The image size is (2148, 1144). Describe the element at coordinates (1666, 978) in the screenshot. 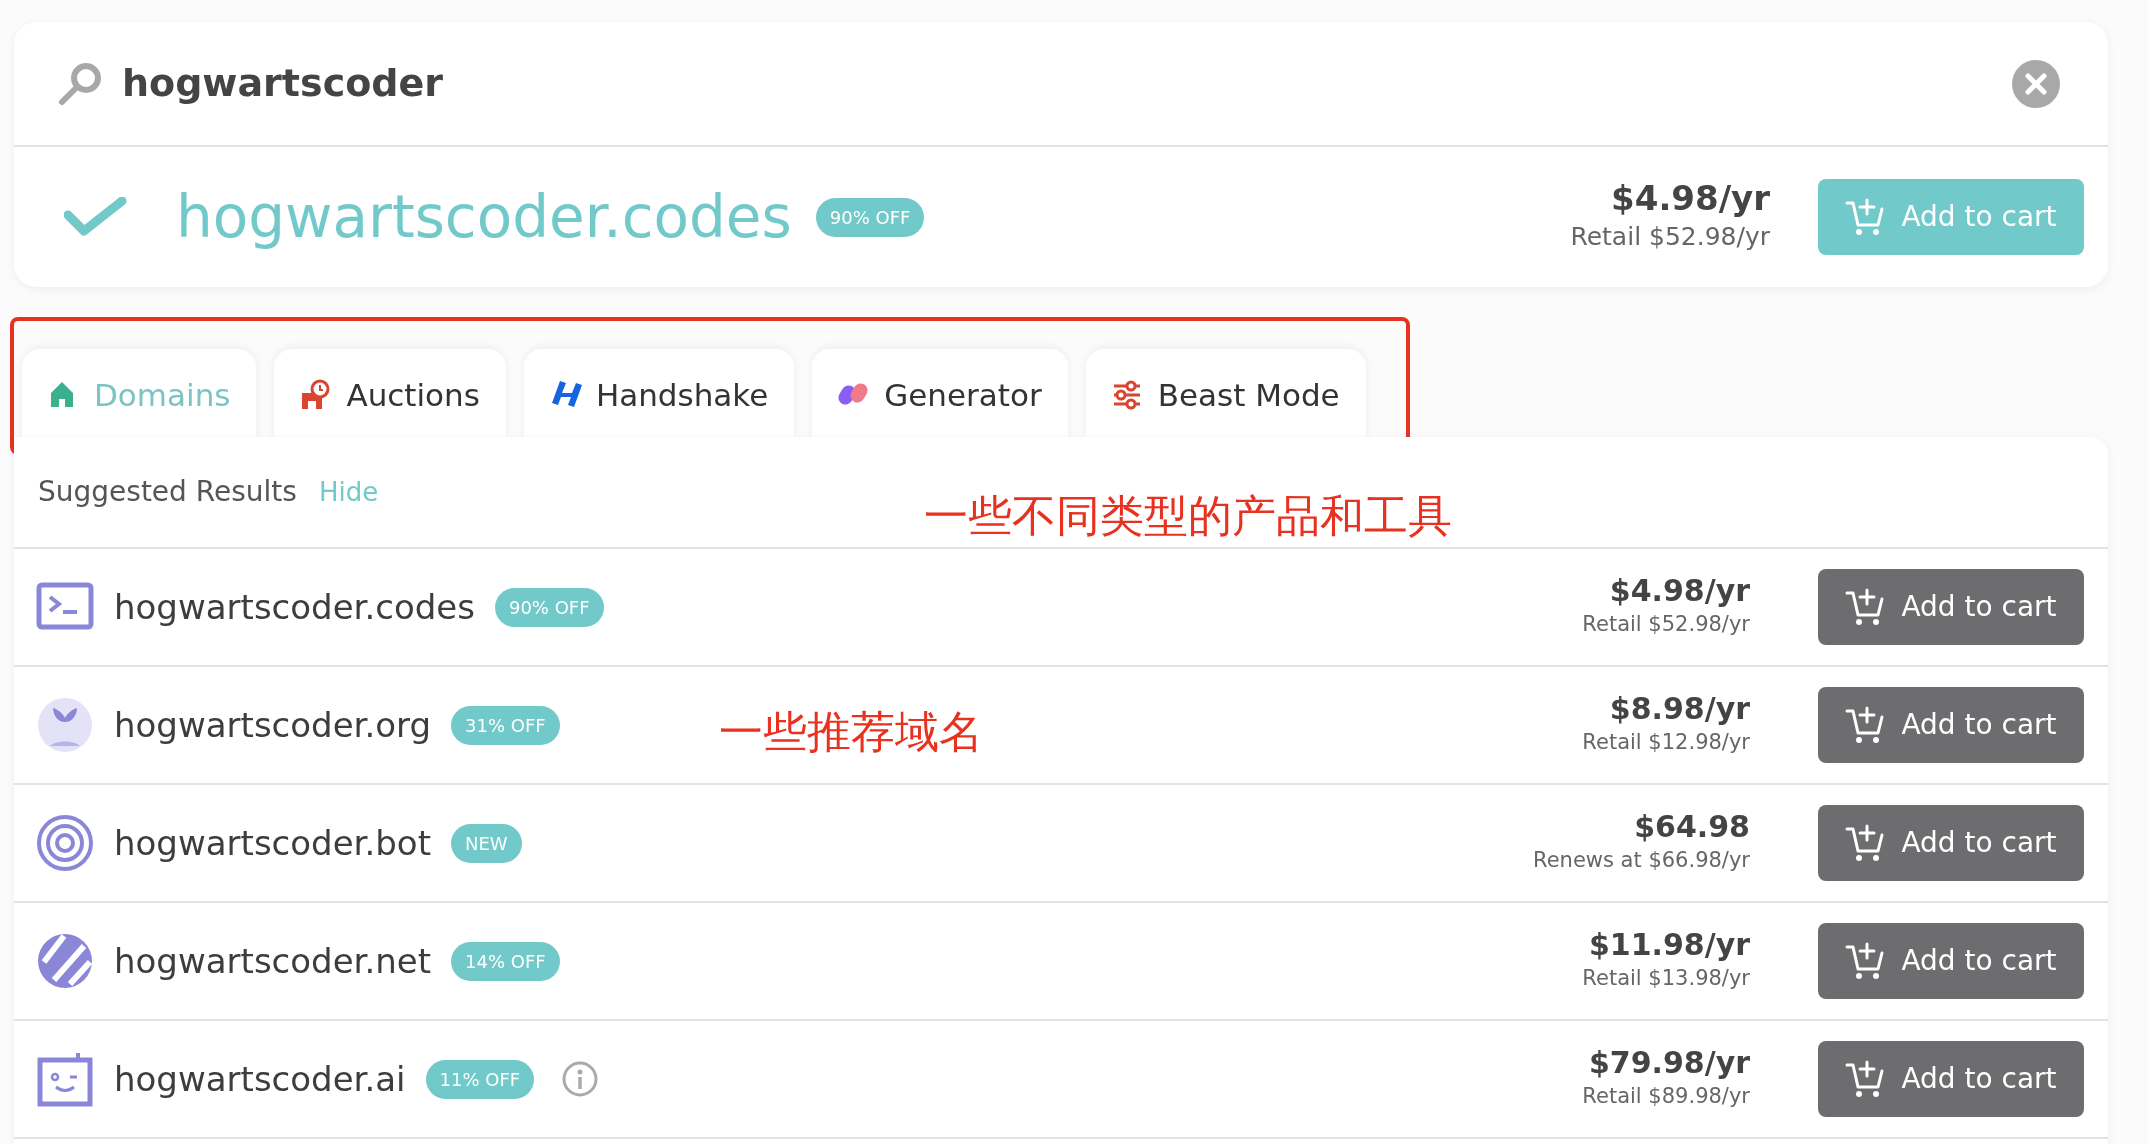

I see `retail-price-text: Retail $13.98/yr` at that location.